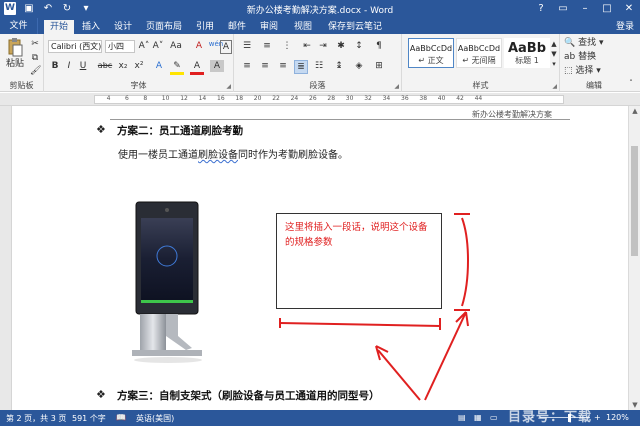 Image resolution: width=640 pixels, height=426 pixels. Describe the element at coordinates (593, 71) in the screenshot. I see `select-button: ⬚ 选择 ▾` at that location.